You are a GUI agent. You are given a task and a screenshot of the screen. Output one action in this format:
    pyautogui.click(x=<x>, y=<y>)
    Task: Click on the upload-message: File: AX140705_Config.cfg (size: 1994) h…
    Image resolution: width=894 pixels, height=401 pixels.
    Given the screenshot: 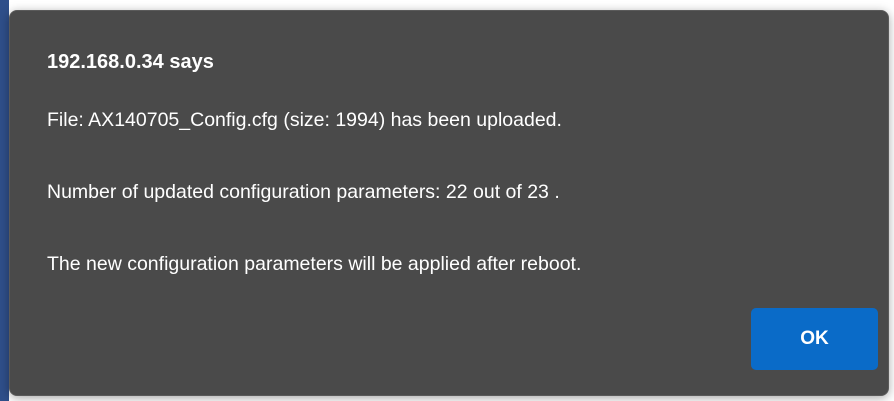 What is the action you would take?
    pyautogui.click(x=304, y=120)
    